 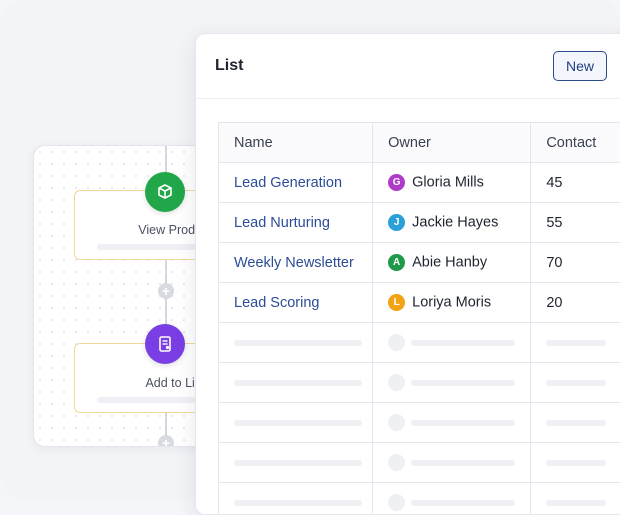 What do you see at coordinates (408, 66) in the screenshot?
I see `panel-header: List New` at bounding box center [408, 66].